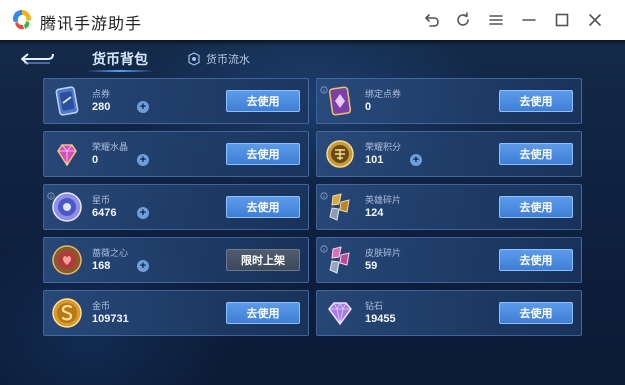  Describe the element at coordinates (67, 313) in the screenshot. I see `gold-coin-icon` at that location.